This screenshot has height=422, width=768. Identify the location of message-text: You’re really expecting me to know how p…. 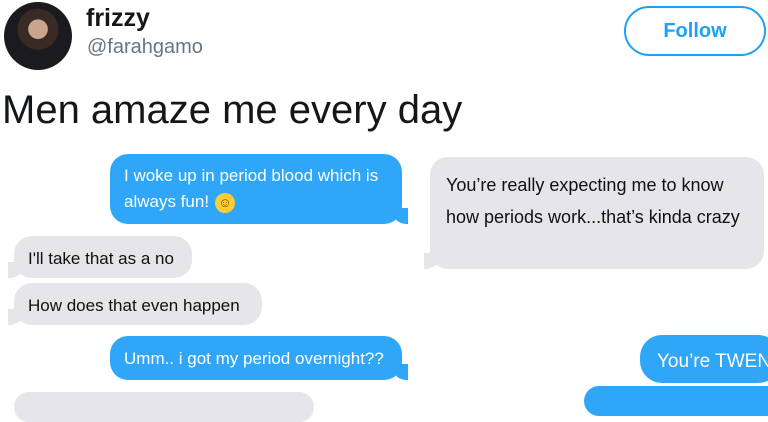
(593, 201).